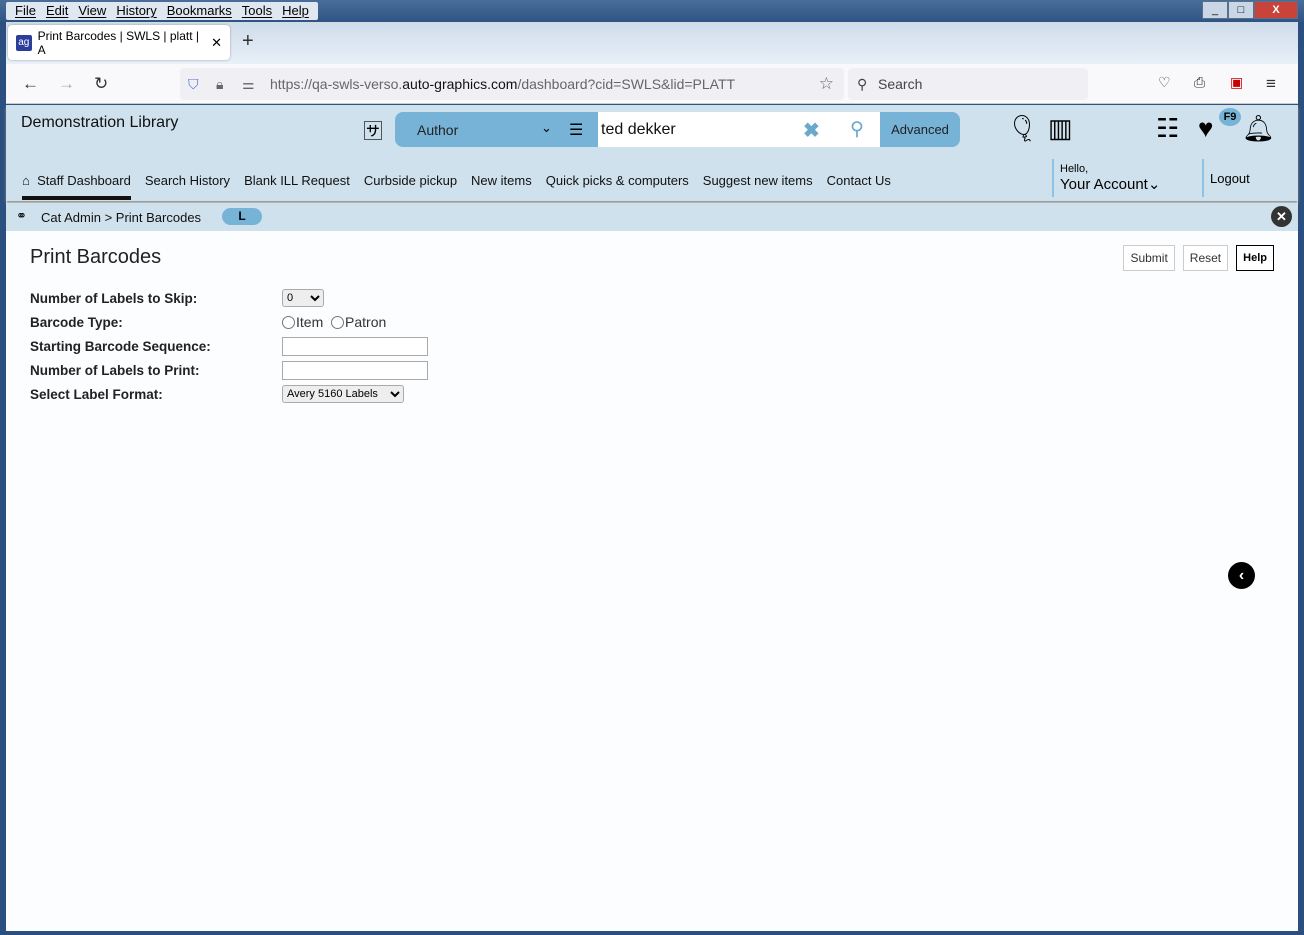  What do you see at coordinates (187, 186) in the screenshot?
I see `nav-search-history: Search History` at bounding box center [187, 186].